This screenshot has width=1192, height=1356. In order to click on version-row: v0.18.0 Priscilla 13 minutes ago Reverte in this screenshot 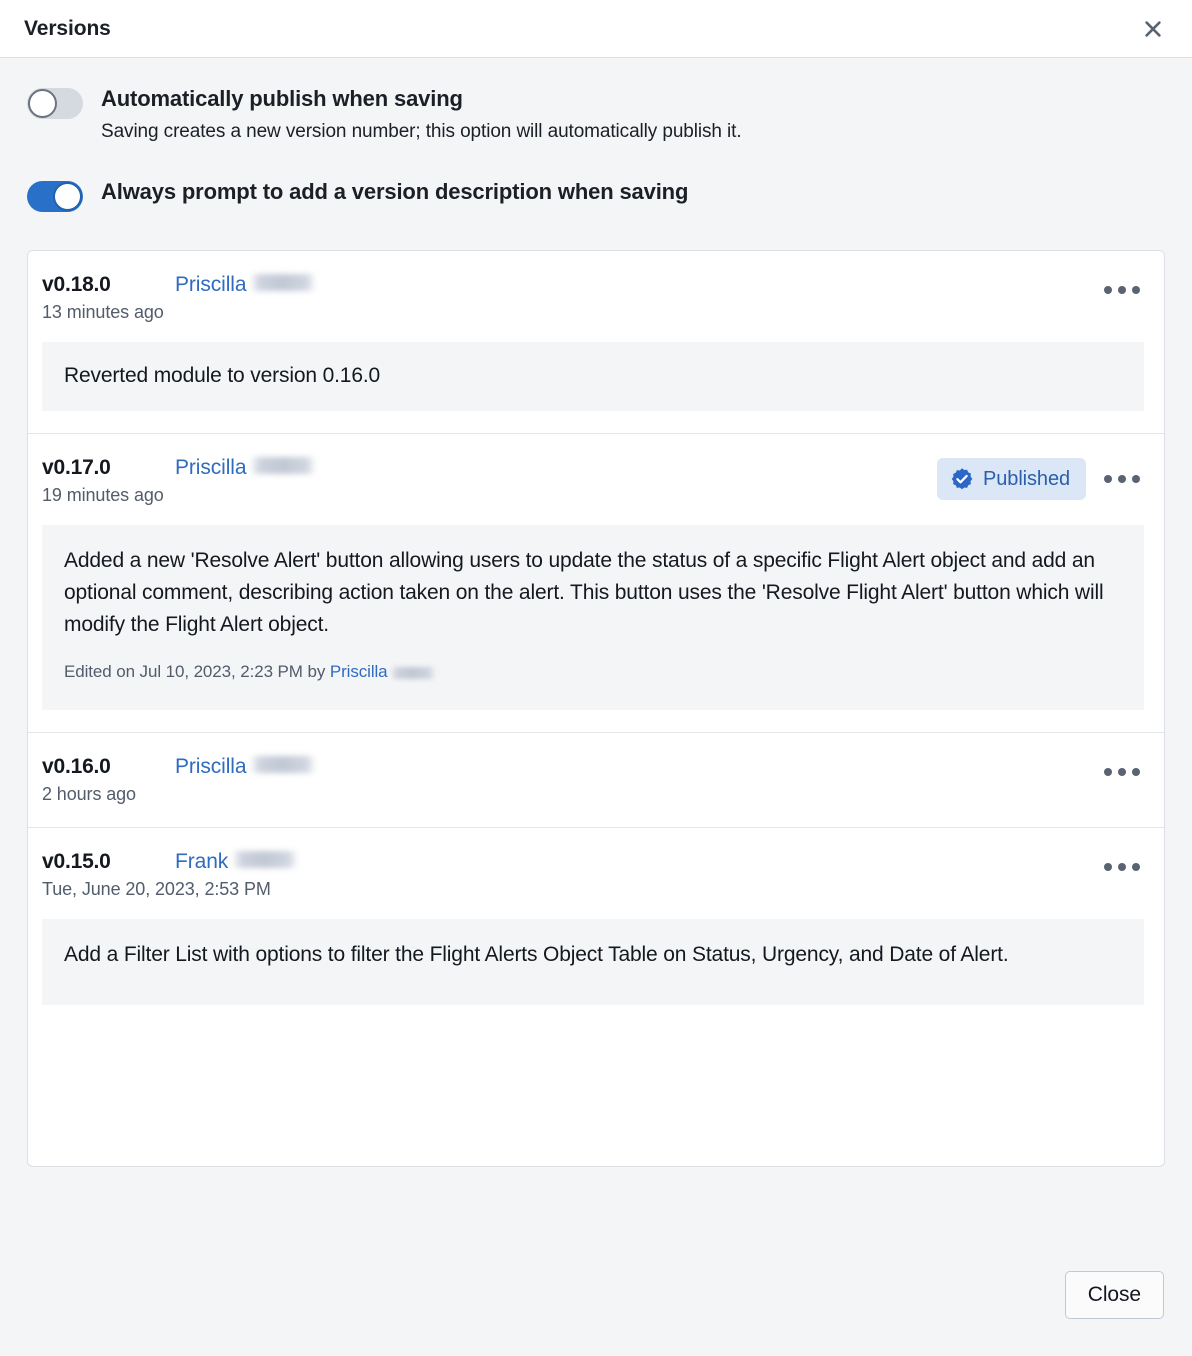, I will do `click(596, 342)`.